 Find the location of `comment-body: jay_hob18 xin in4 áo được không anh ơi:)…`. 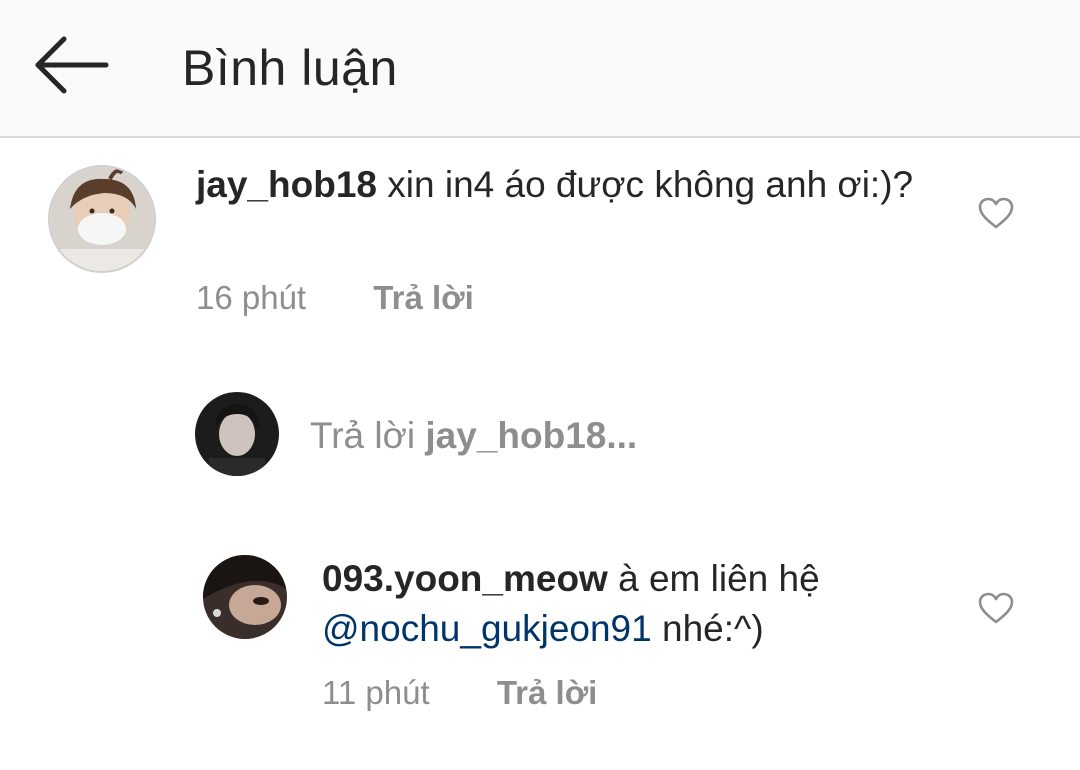

comment-body: jay_hob18 xin in4 áo được không anh ơi:)… is located at coordinates (566, 185).